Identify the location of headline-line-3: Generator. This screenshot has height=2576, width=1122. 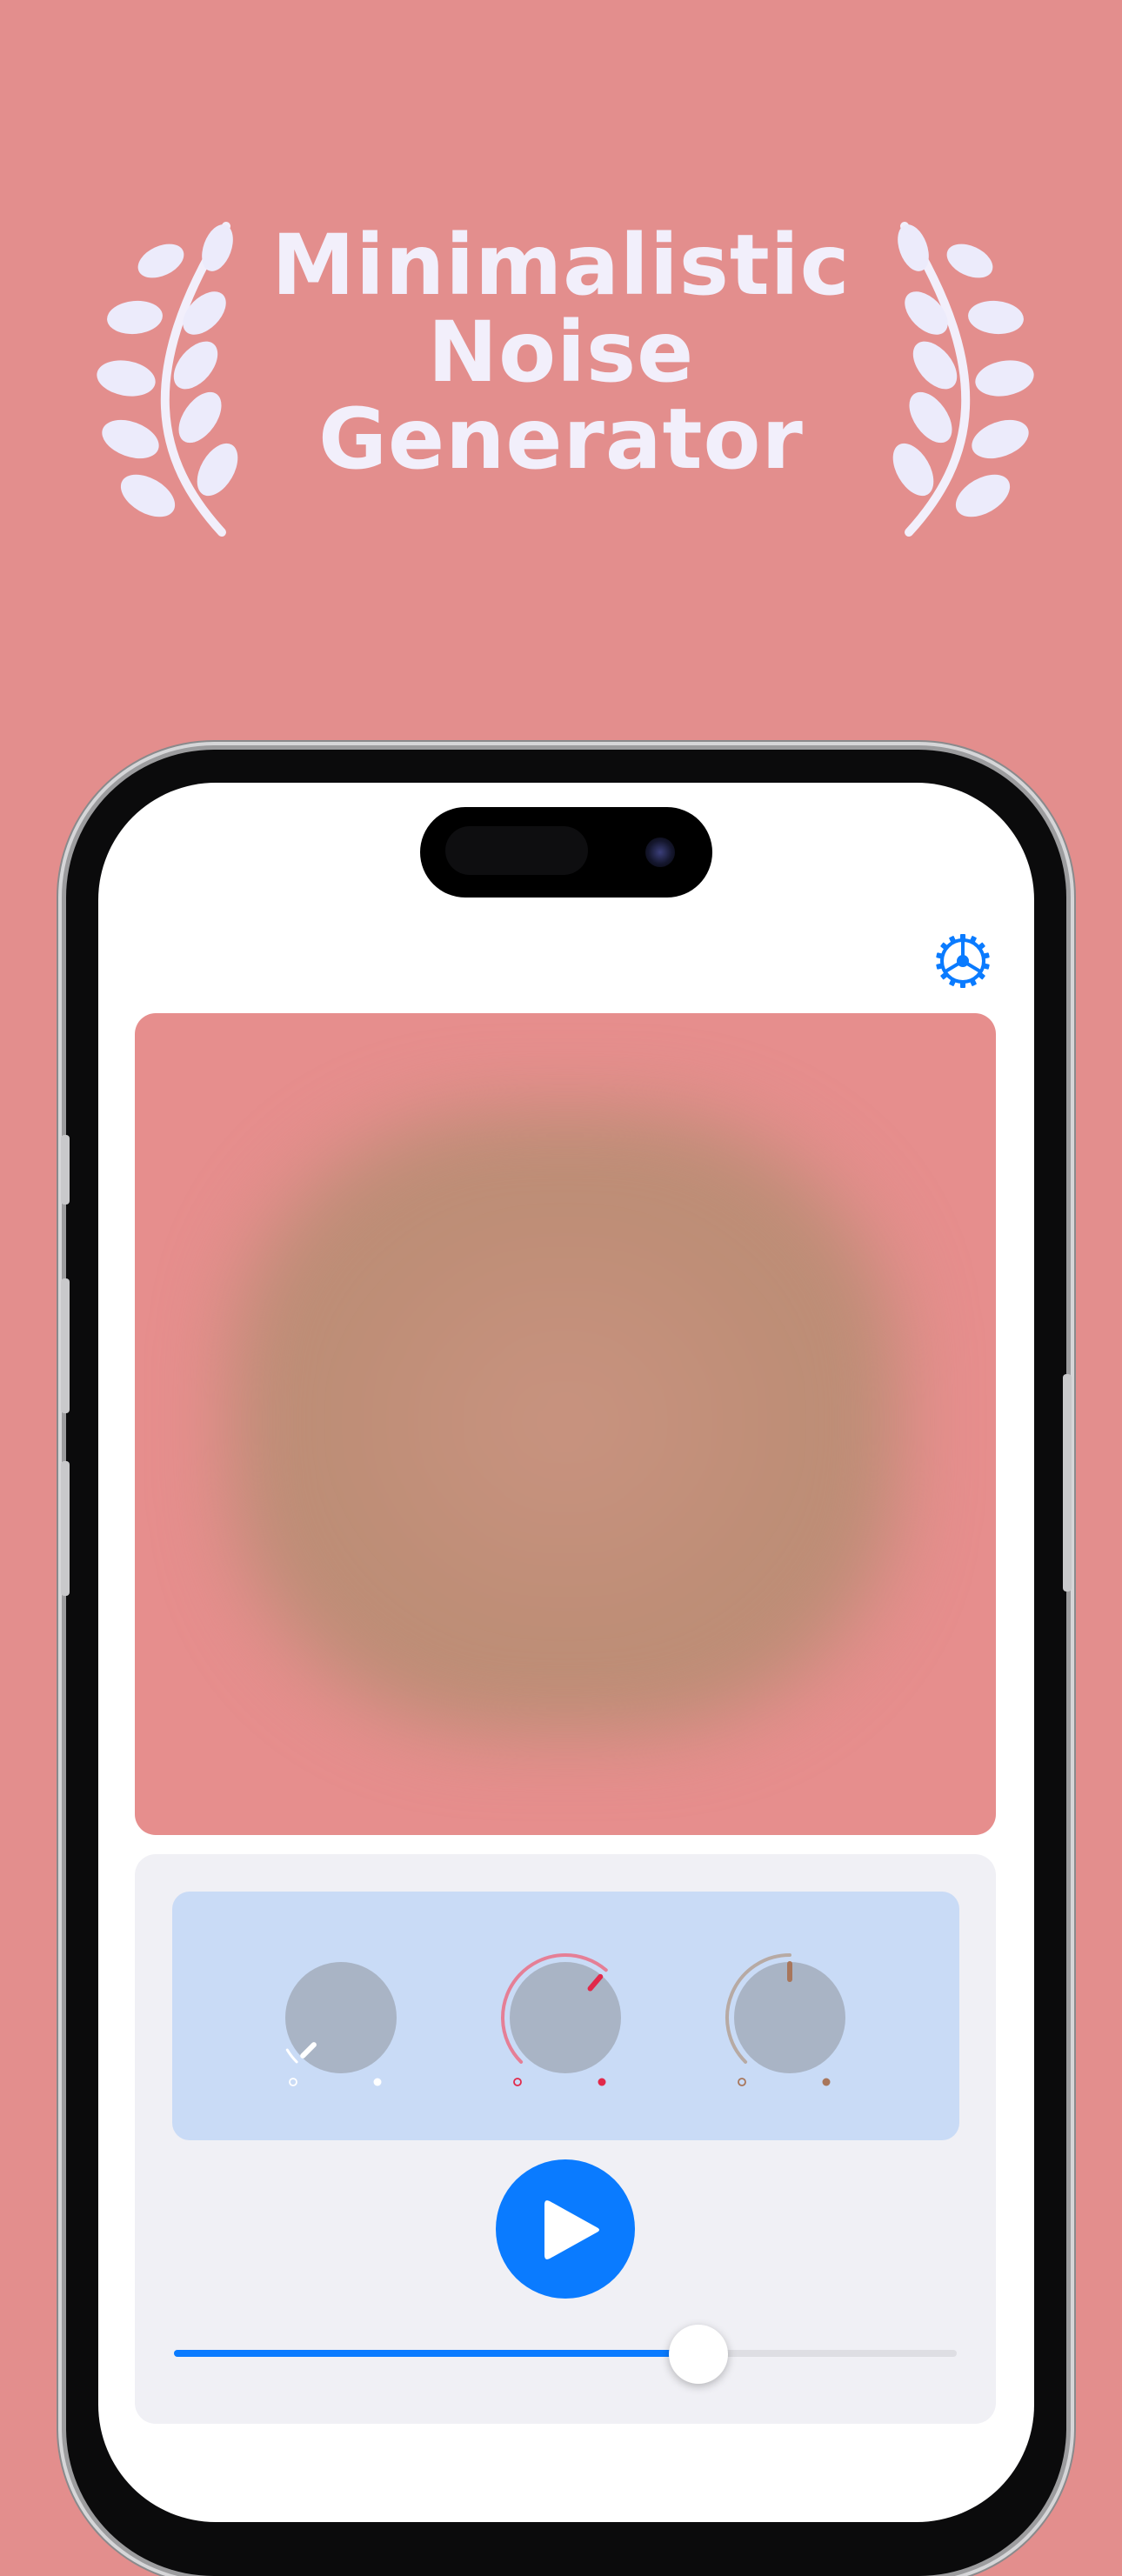
(561, 439).